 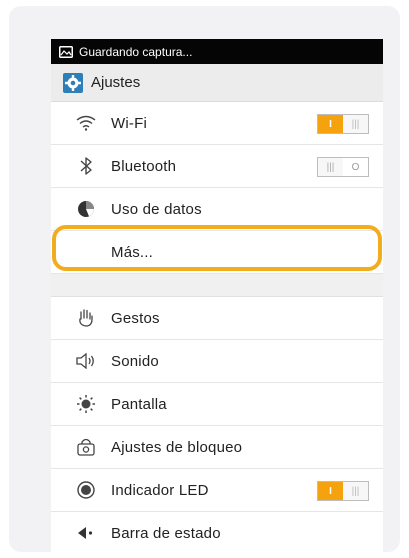 I want to click on settings-item-lock: Ajustes de bloqueo, so click(x=217, y=447).